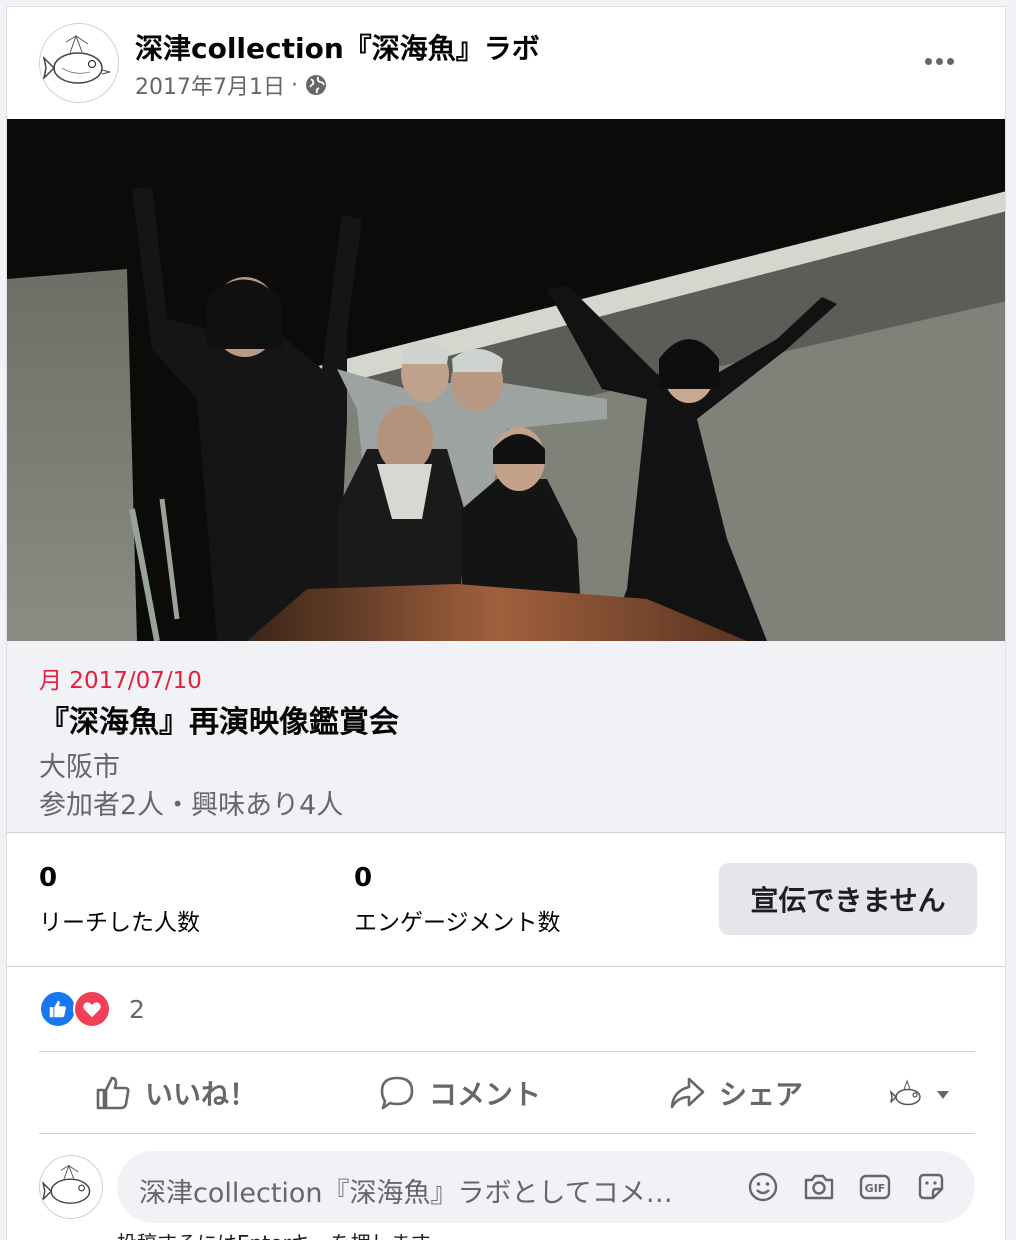 The image size is (1016, 1240). I want to click on event-title: 『深海魚』再演映像鑑賞会, so click(219, 719).